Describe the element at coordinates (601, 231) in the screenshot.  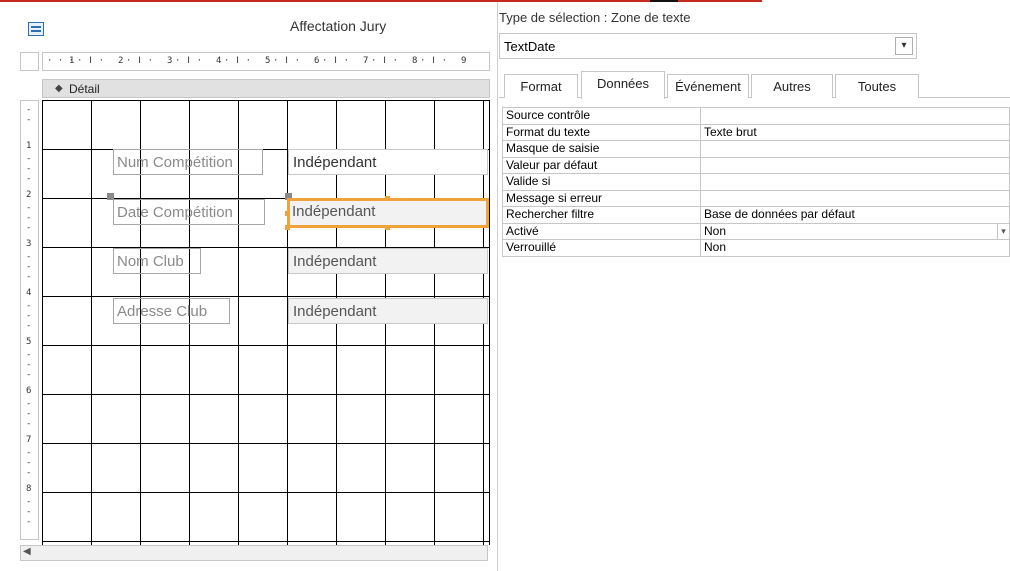
I see `property-name: Activé` at that location.